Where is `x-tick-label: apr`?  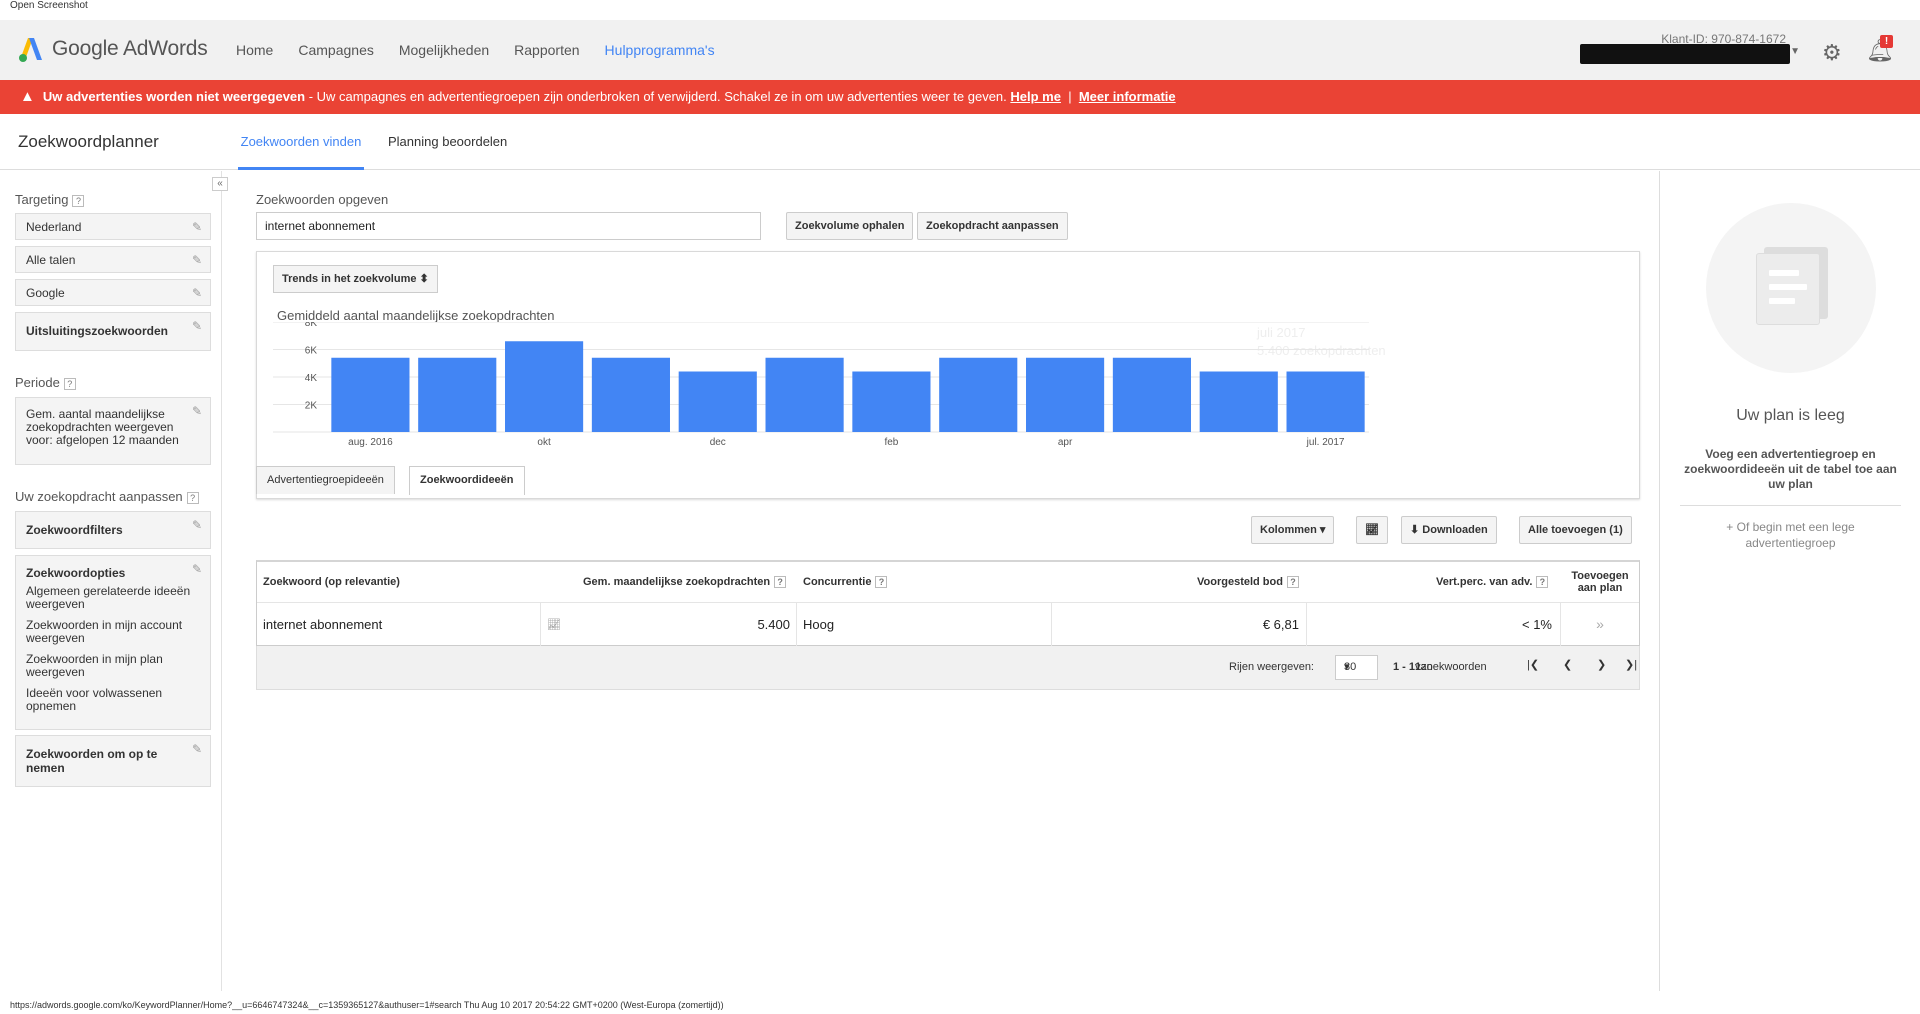 x-tick-label: apr is located at coordinates (1065, 442).